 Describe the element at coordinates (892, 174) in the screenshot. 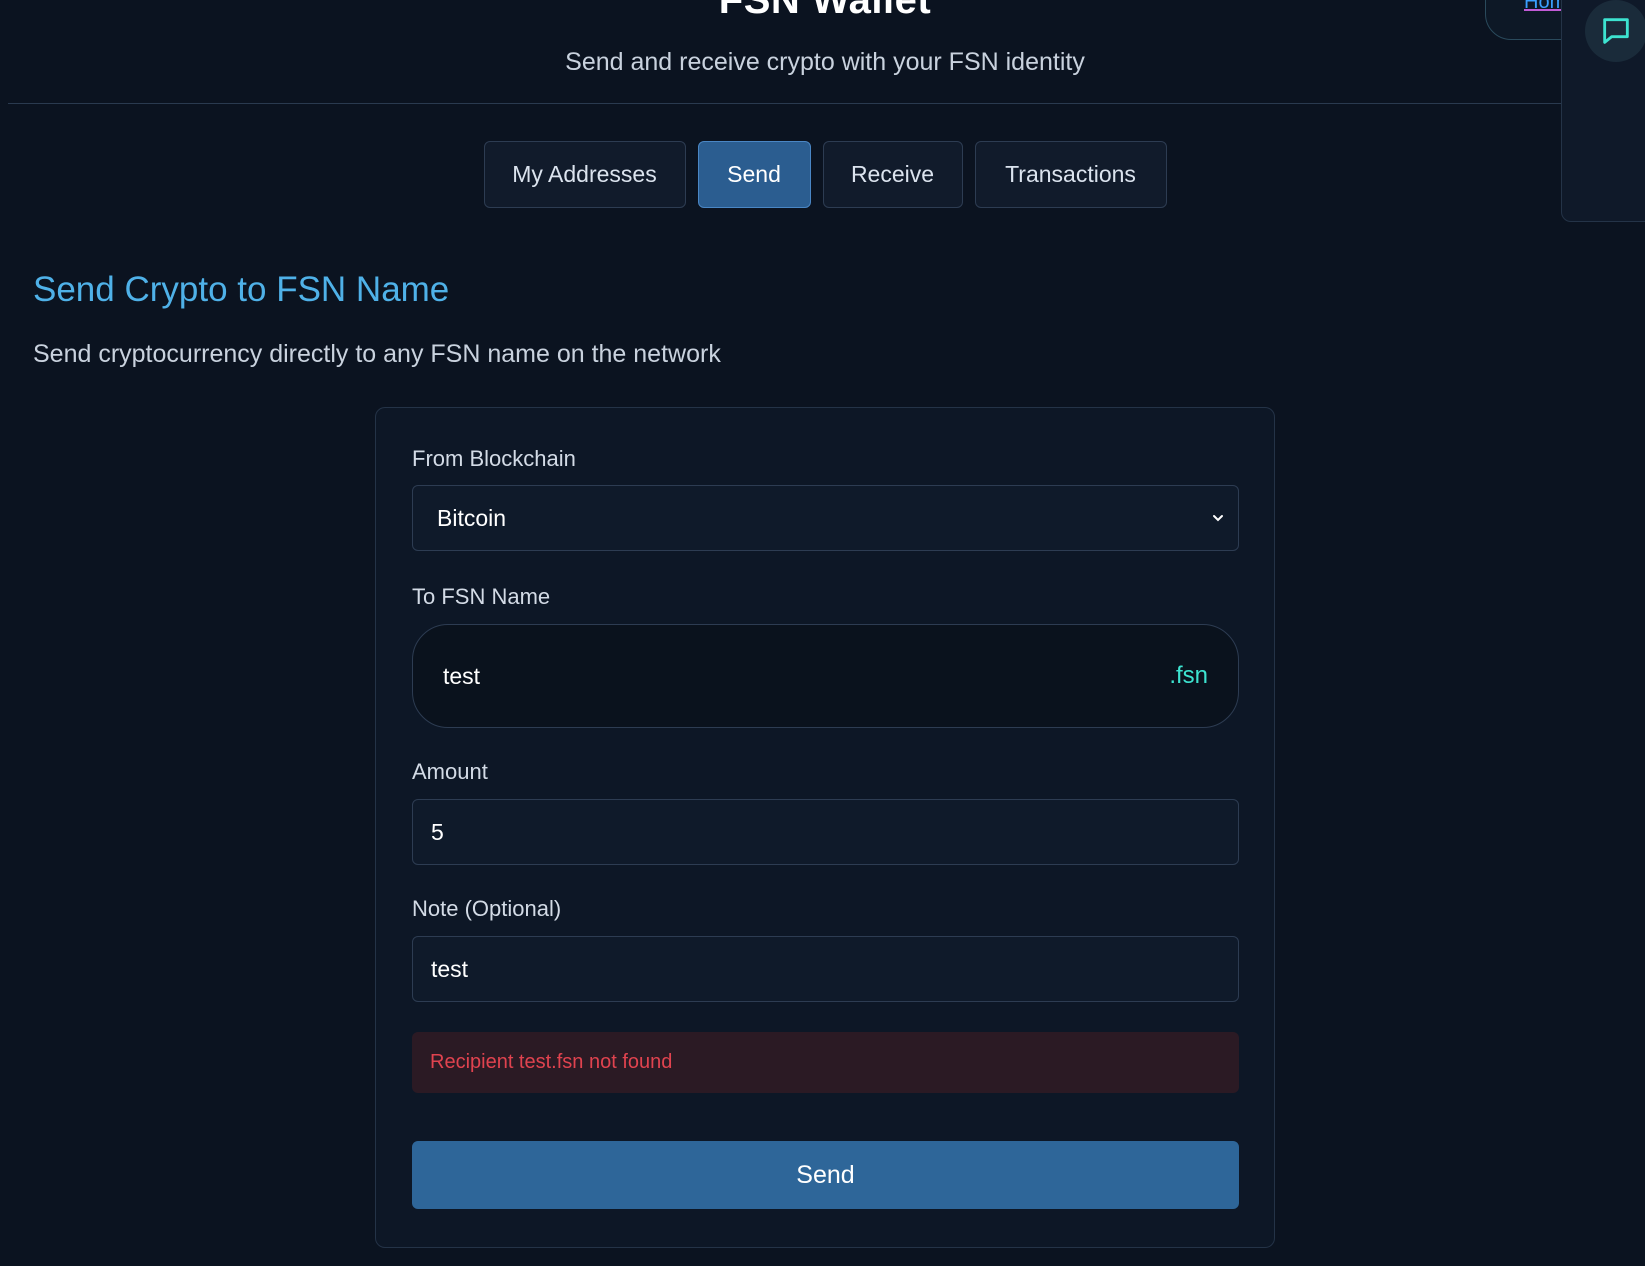

I see `tab-receive: Receive` at that location.